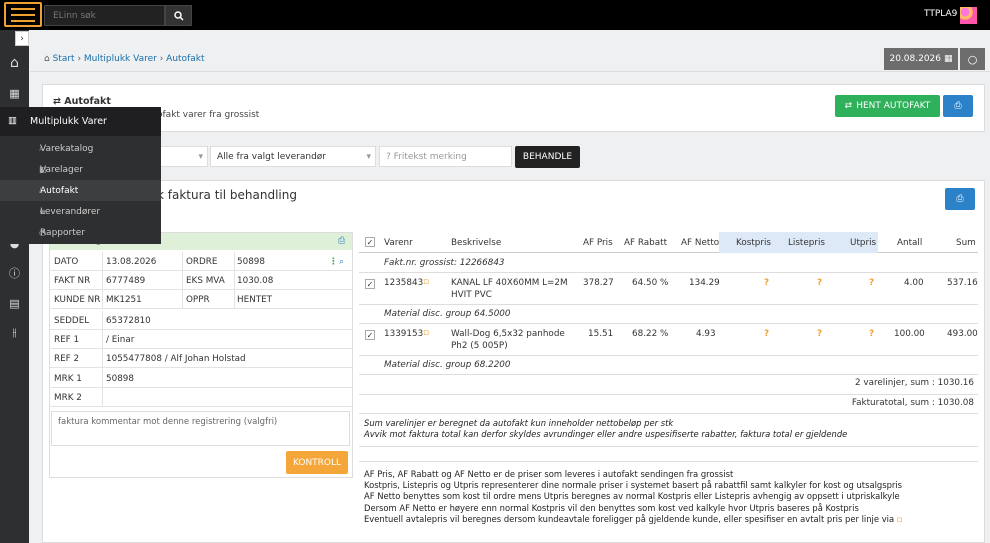 The width and height of the screenshot is (990, 543). What do you see at coordinates (255, 300) in the screenshot?
I see `info-value: HENTET` at bounding box center [255, 300].